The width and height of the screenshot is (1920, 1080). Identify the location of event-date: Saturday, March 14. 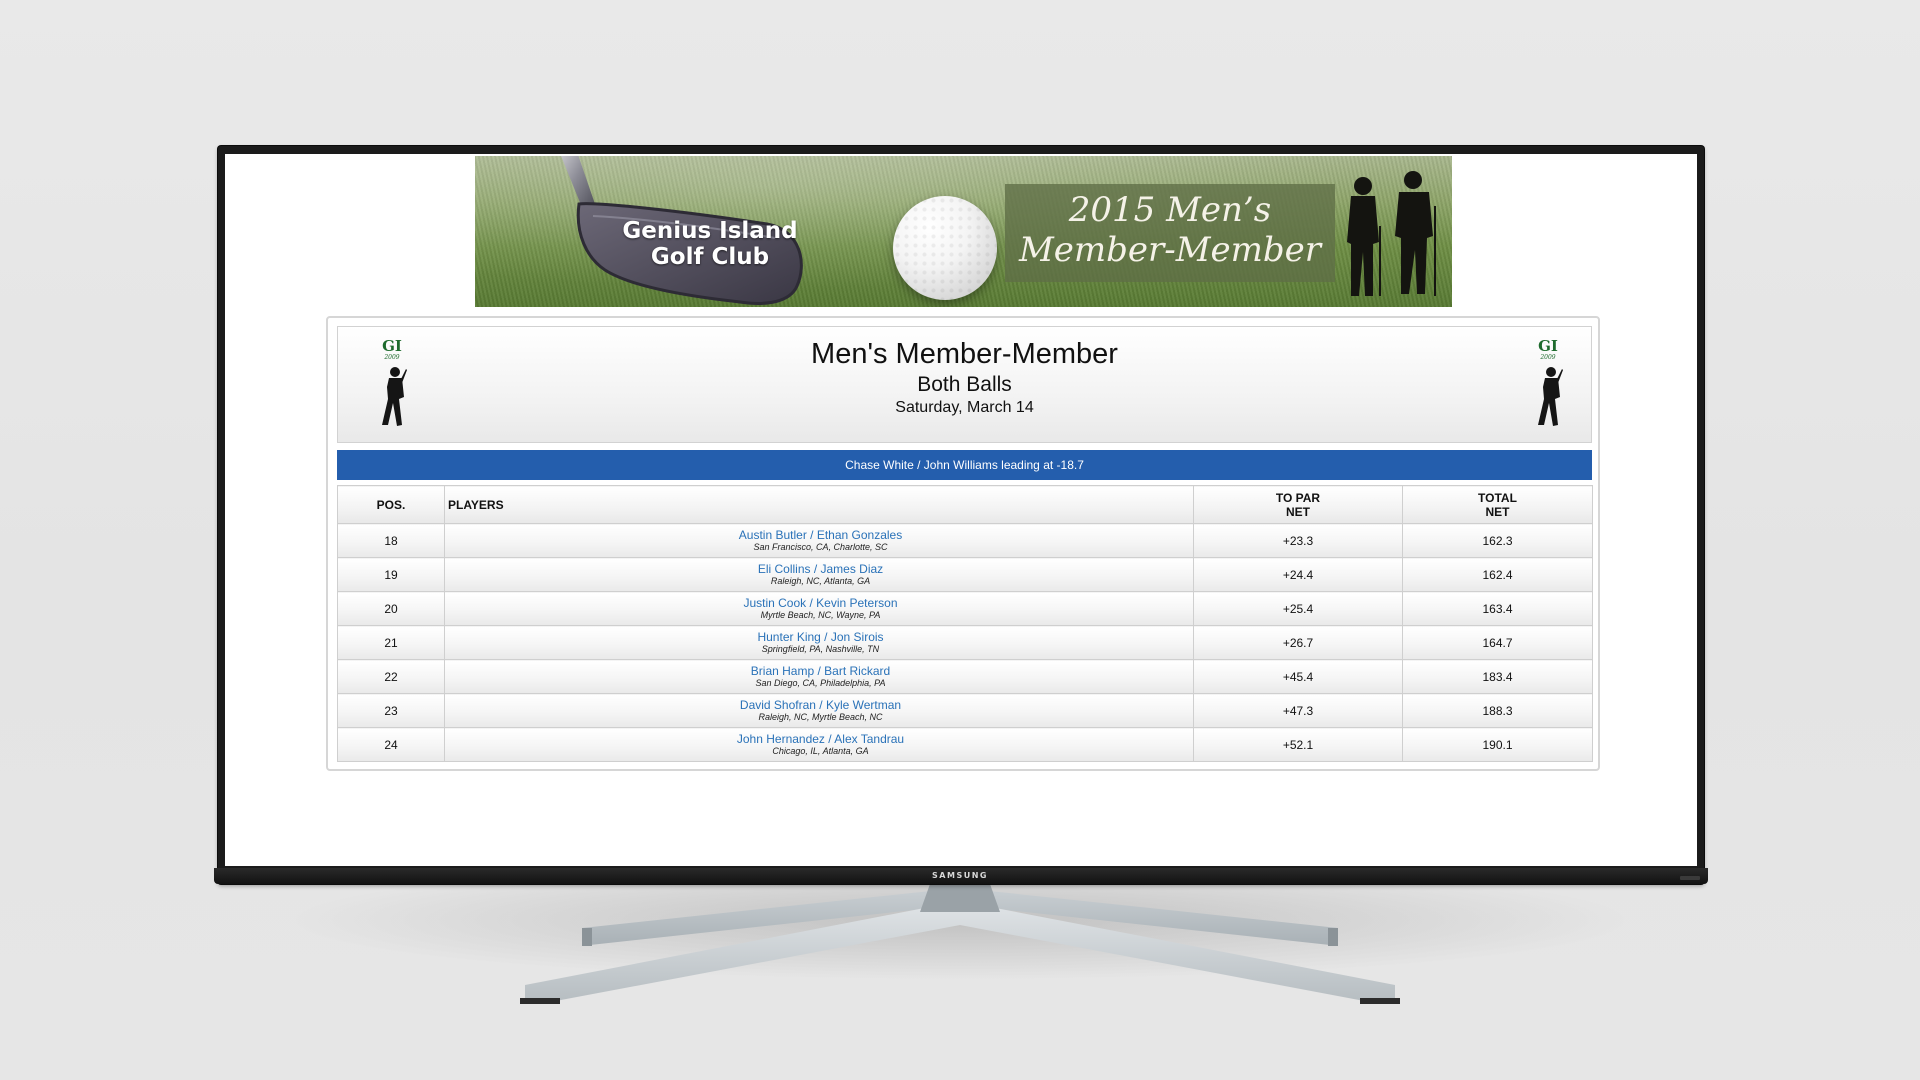
(964, 407).